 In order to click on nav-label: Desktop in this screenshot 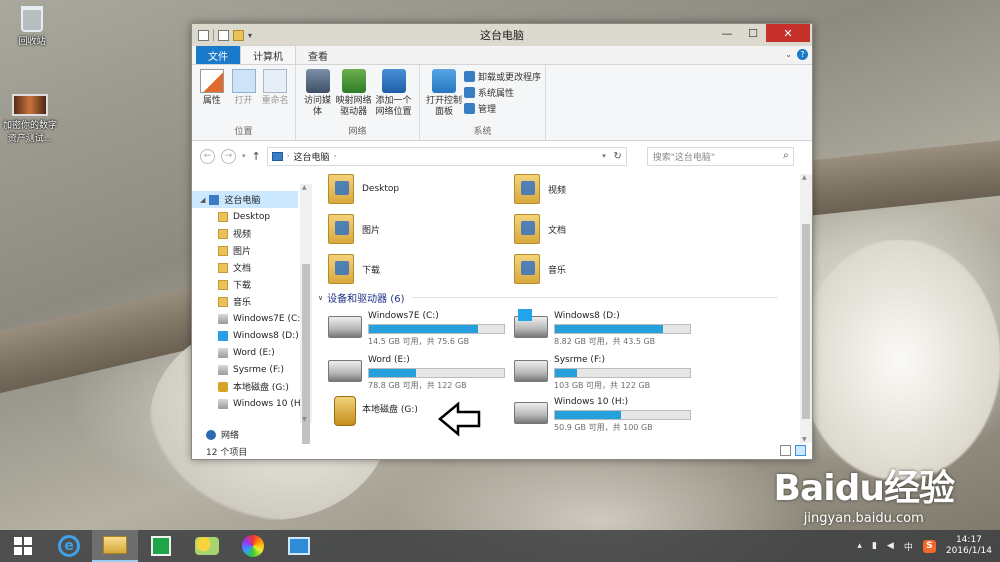, I will do `click(252, 216)`.